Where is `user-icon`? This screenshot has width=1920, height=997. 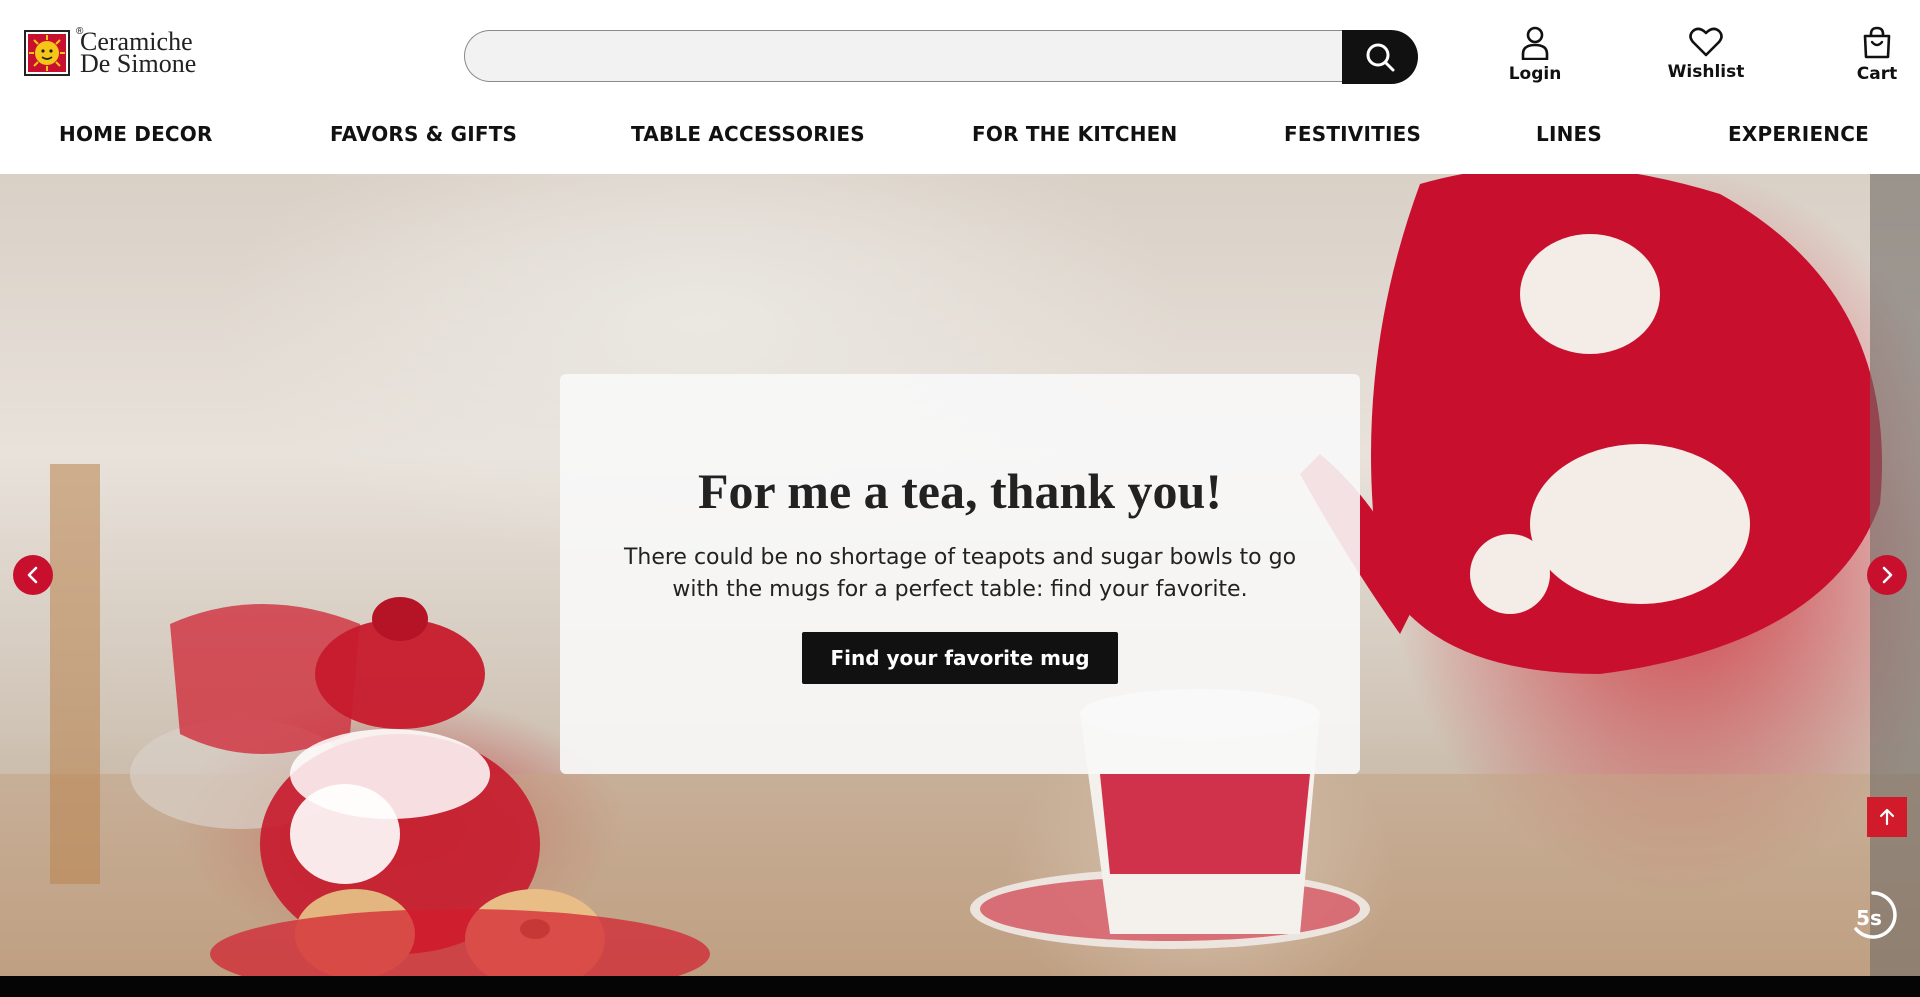 user-icon is located at coordinates (1535, 43).